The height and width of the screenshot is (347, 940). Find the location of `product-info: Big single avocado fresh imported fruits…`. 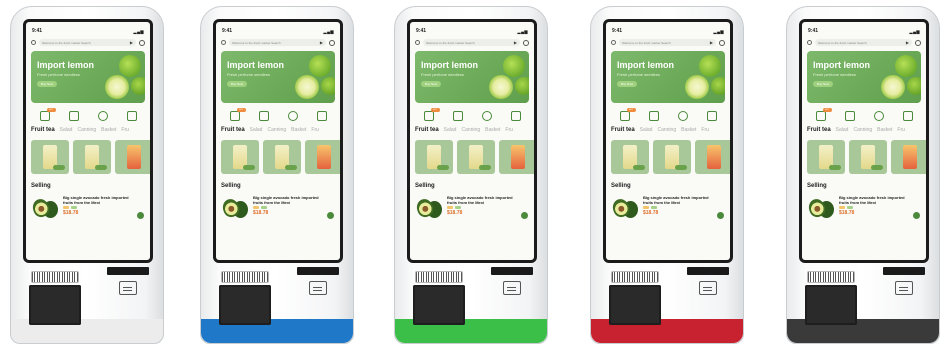

product-info: Big single avocado fresh imported fruits… is located at coordinates (98, 207).